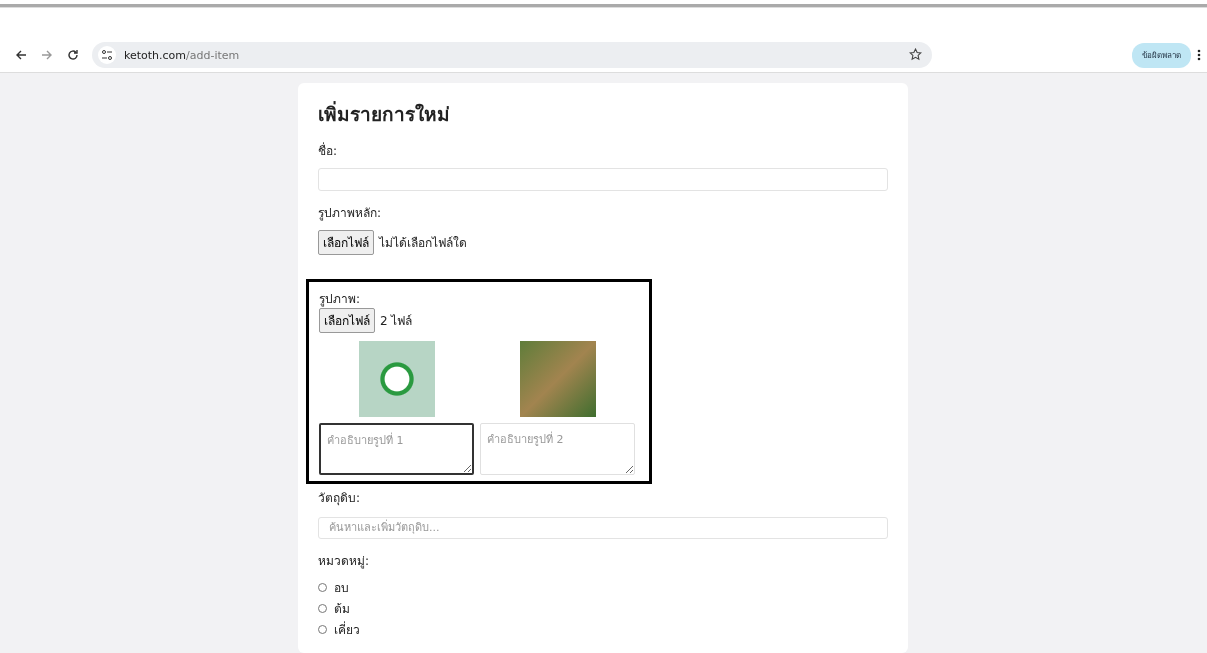 The image size is (1207, 653). What do you see at coordinates (328, 150) in the screenshot?
I see `field-label: ชื่อ:` at bounding box center [328, 150].